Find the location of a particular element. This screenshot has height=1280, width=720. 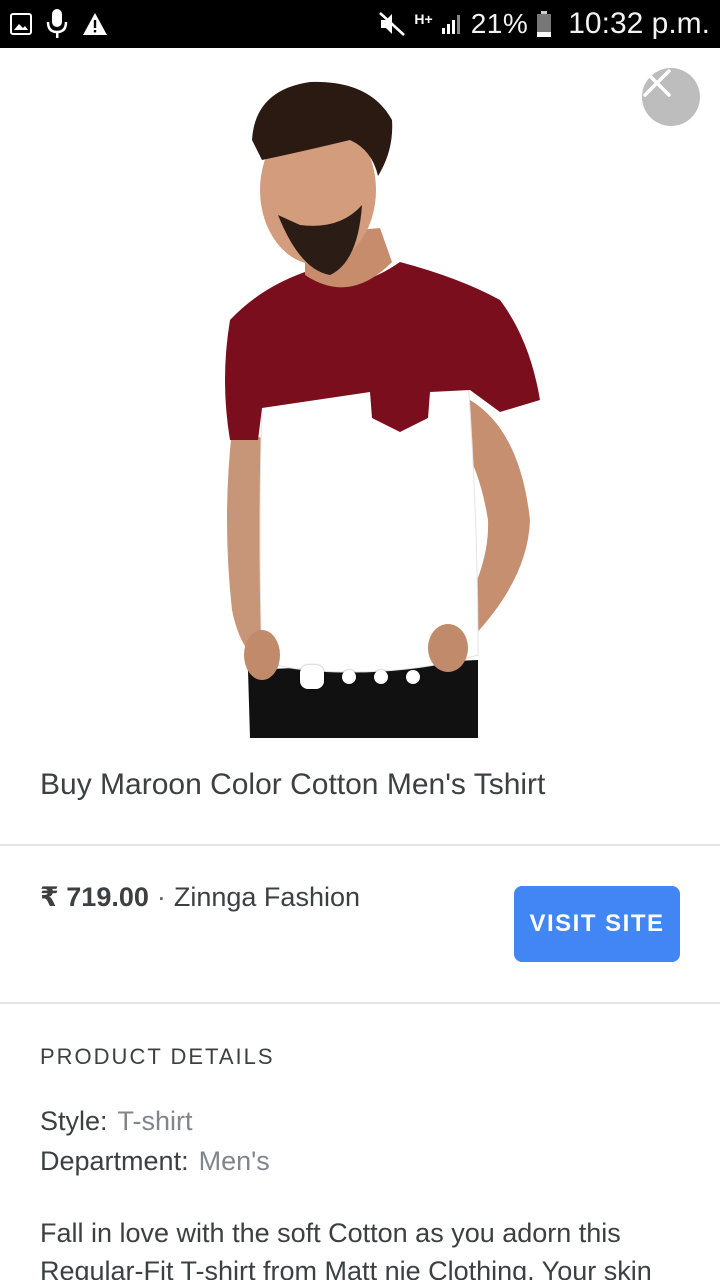

close-button is located at coordinates (671, 97).